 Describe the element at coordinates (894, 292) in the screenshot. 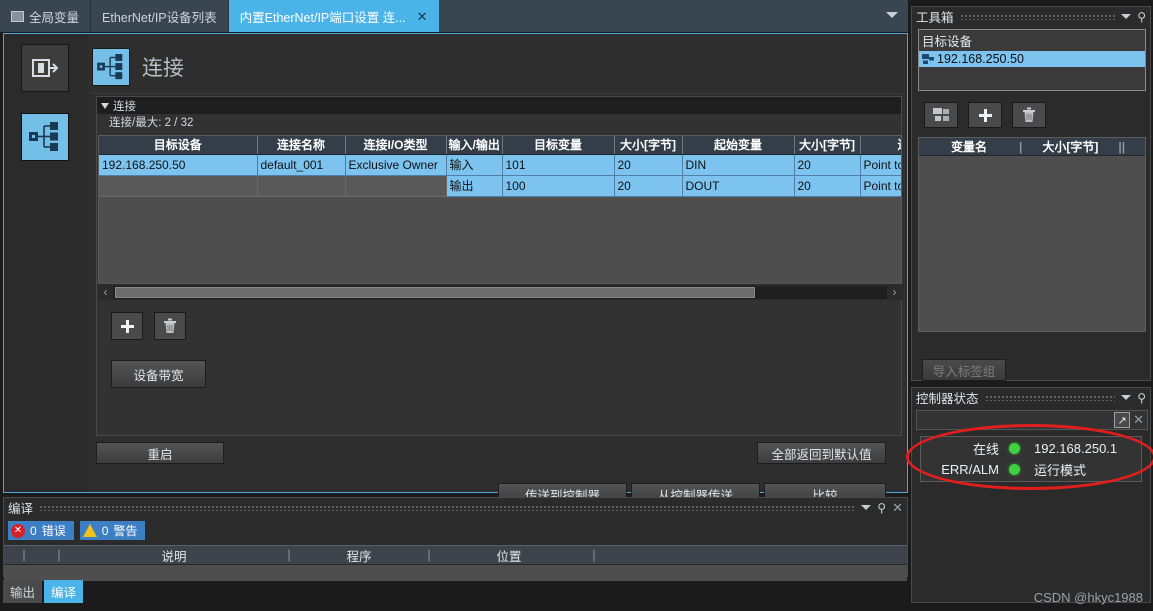

I see `scroll-right-icon: ›` at that location.